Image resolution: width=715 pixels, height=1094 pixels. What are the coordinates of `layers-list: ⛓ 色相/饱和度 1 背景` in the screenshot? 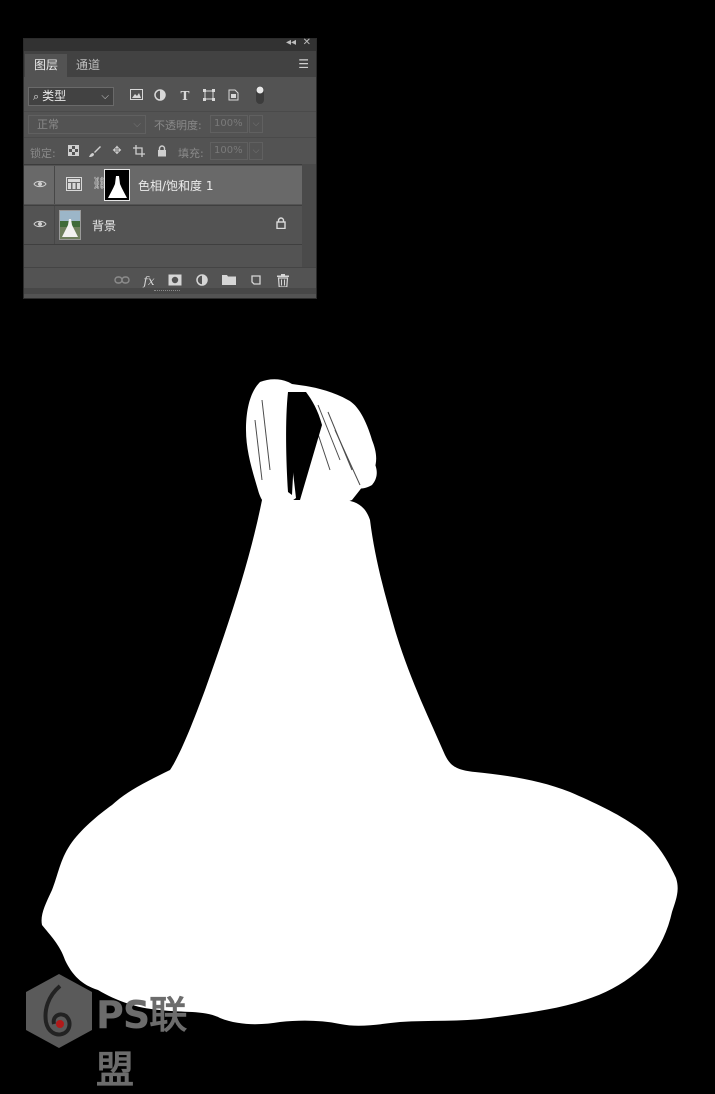 It's located at (163, 216).